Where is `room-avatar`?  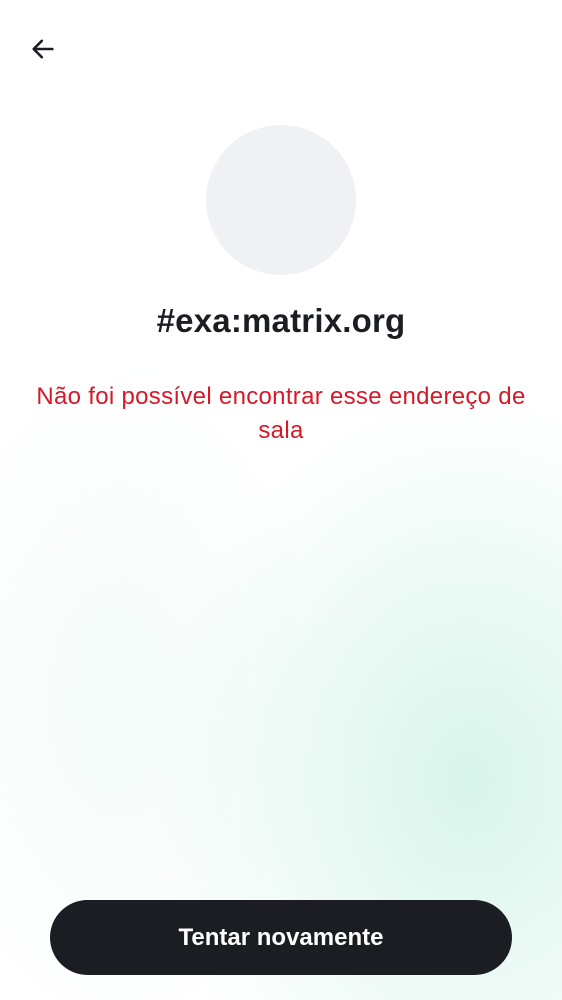 room-avatar is located at coordinates (281, 200).